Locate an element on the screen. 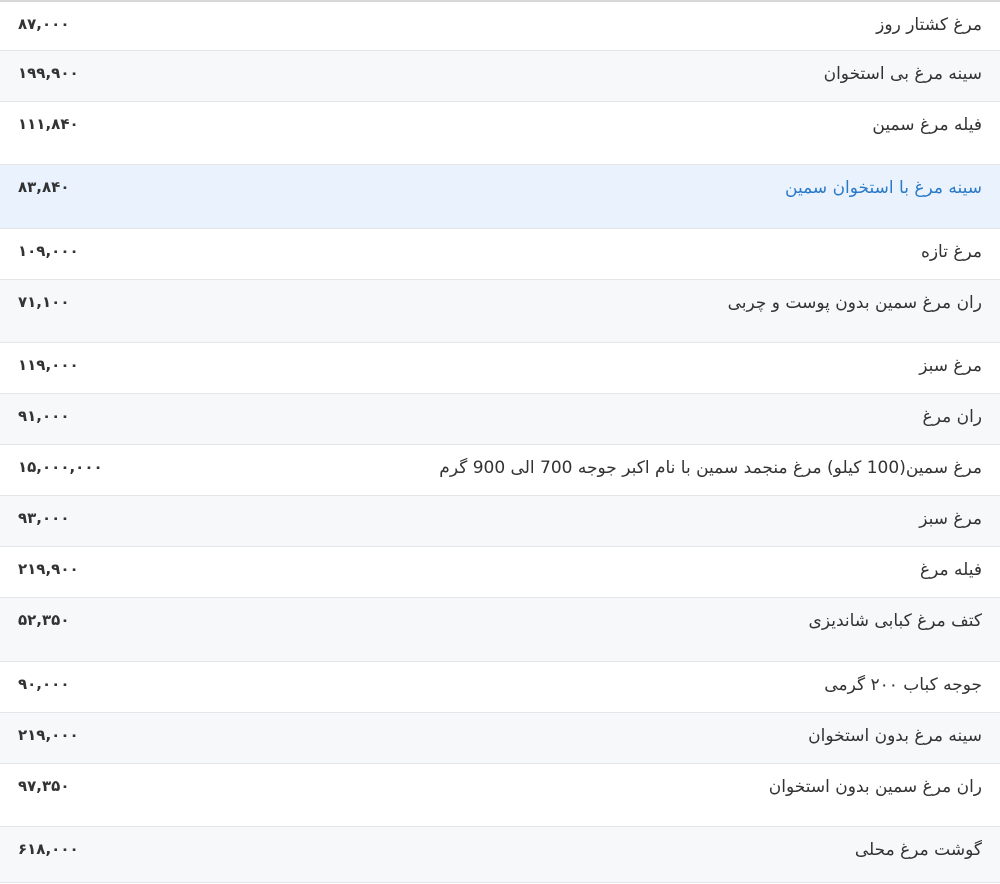 The height and width of the screenshot is (884, 1000). product-name: گوشت مرغ محلی is located at coordinates (918, 850).